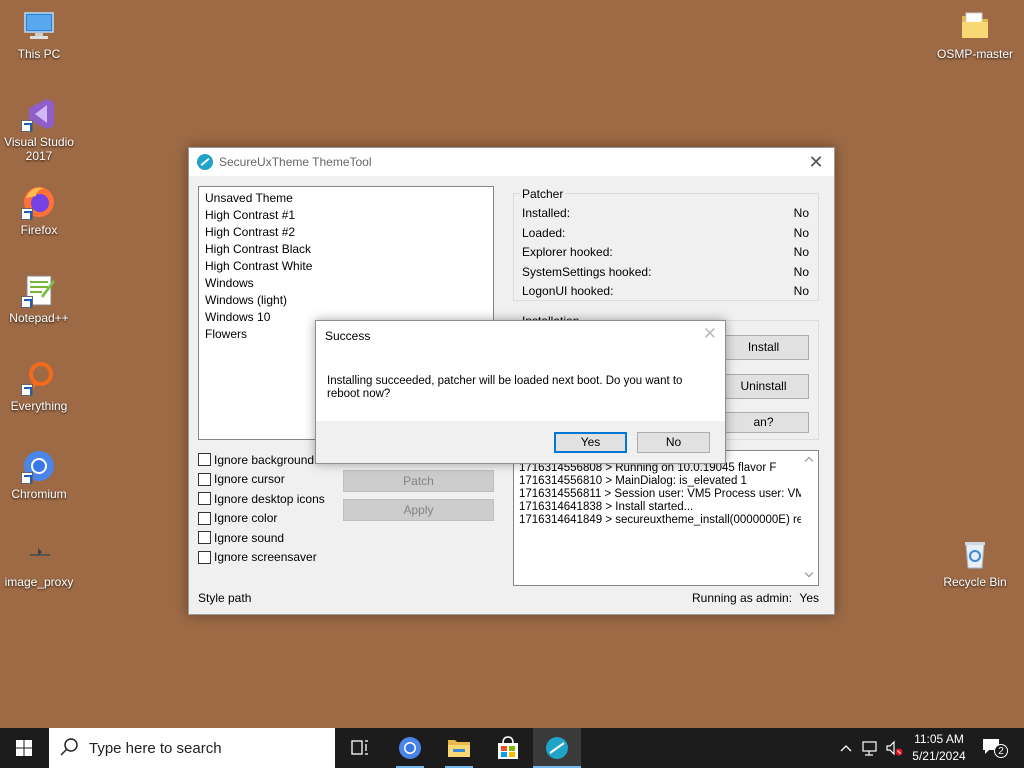 This screenshot has height=768, width=1024. I want to click on patcher-row-label: Installed:, so click(546, 213).